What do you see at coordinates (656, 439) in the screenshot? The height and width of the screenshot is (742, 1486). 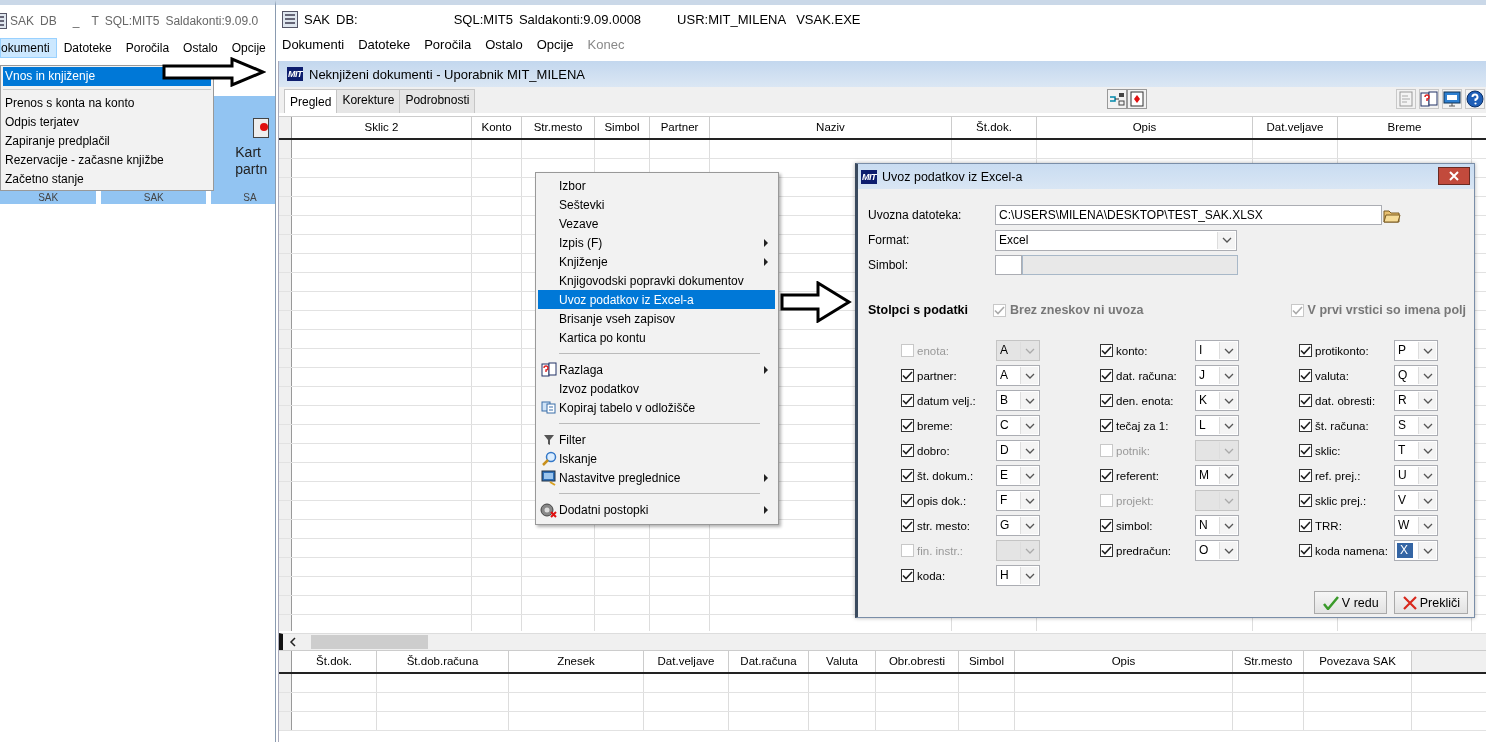 I see `menu-item: Filter` at bounding box center [656, 439].